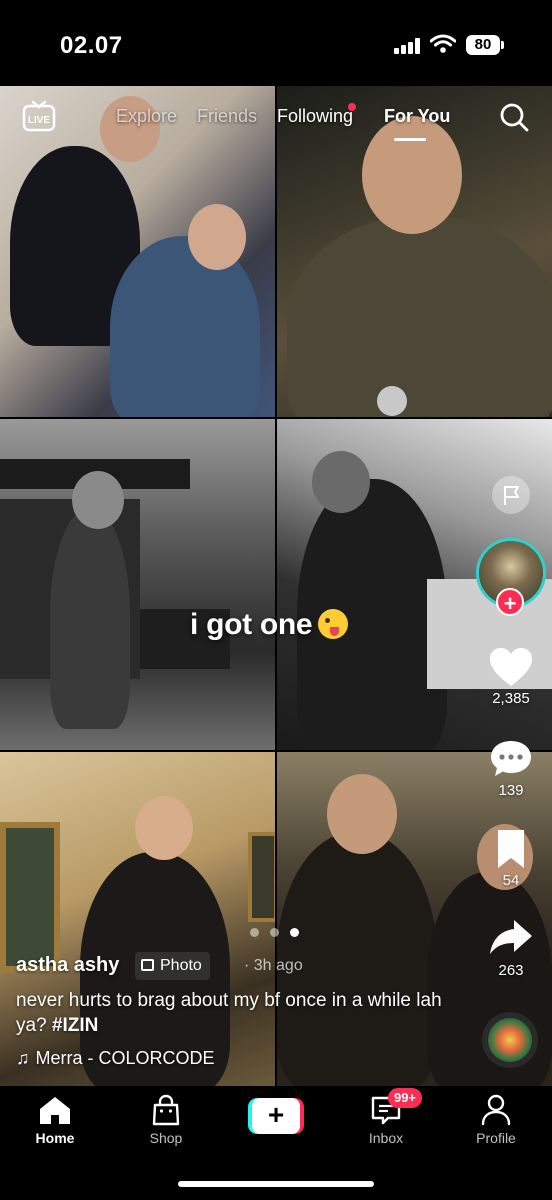 Image resolution: width=552 pixels, height=1200 pixels. What do you see at coordinates (294, 932) in the screenshot?
I see `carousel-dot-active` at bounding box center [294, 932].